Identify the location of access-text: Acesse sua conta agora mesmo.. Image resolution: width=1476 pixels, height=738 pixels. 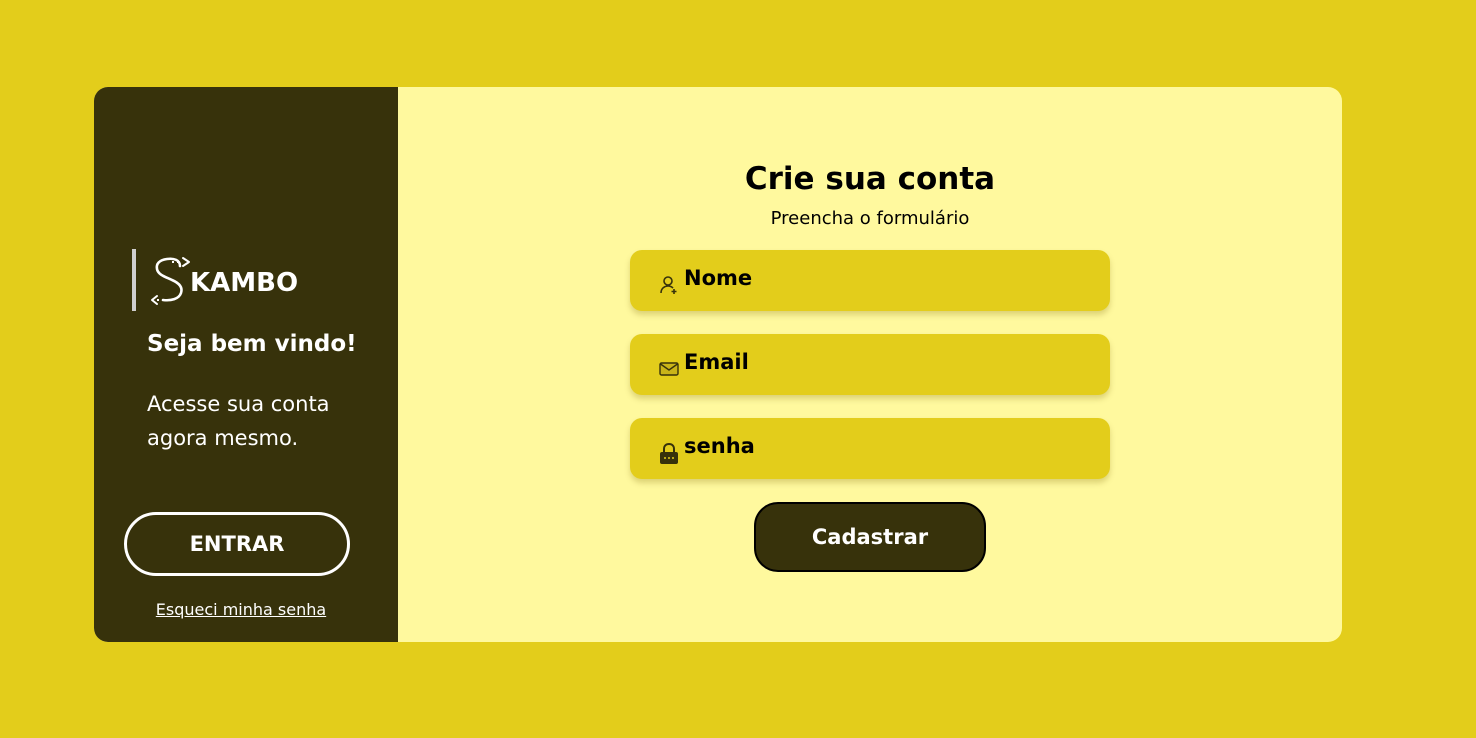
(238, 421).